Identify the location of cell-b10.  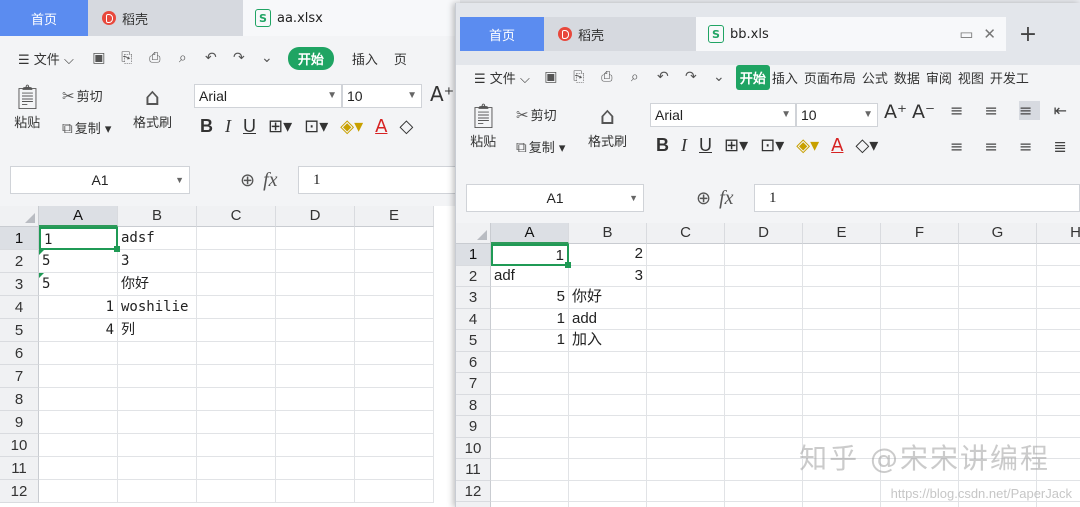
(608, 448).